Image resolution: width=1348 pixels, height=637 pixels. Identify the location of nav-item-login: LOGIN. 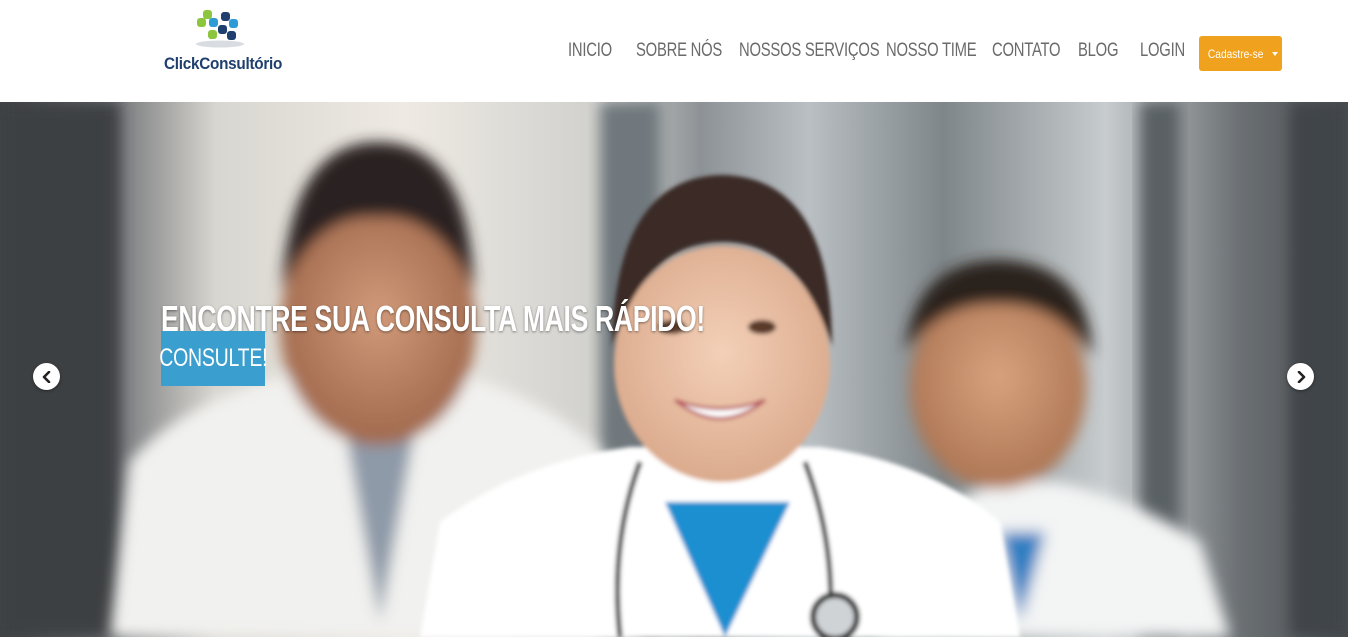
(1162, 51).